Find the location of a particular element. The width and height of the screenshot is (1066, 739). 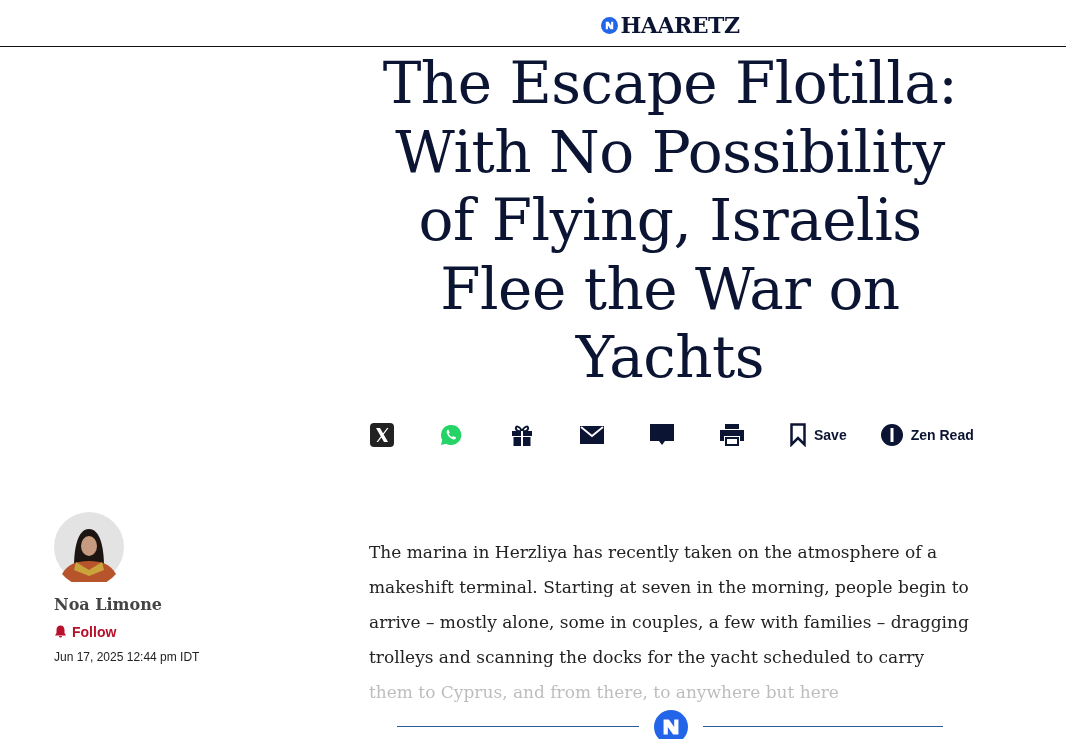

bookmark-icon is located at coordinates (798, 434).